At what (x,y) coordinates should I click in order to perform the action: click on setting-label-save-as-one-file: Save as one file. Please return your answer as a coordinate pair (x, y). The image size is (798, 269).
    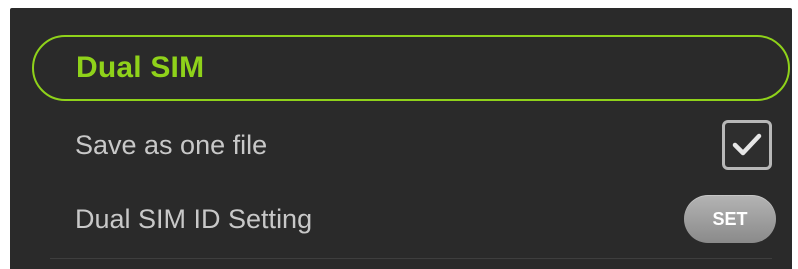
    Looking at the image, I should click on (171, 144).